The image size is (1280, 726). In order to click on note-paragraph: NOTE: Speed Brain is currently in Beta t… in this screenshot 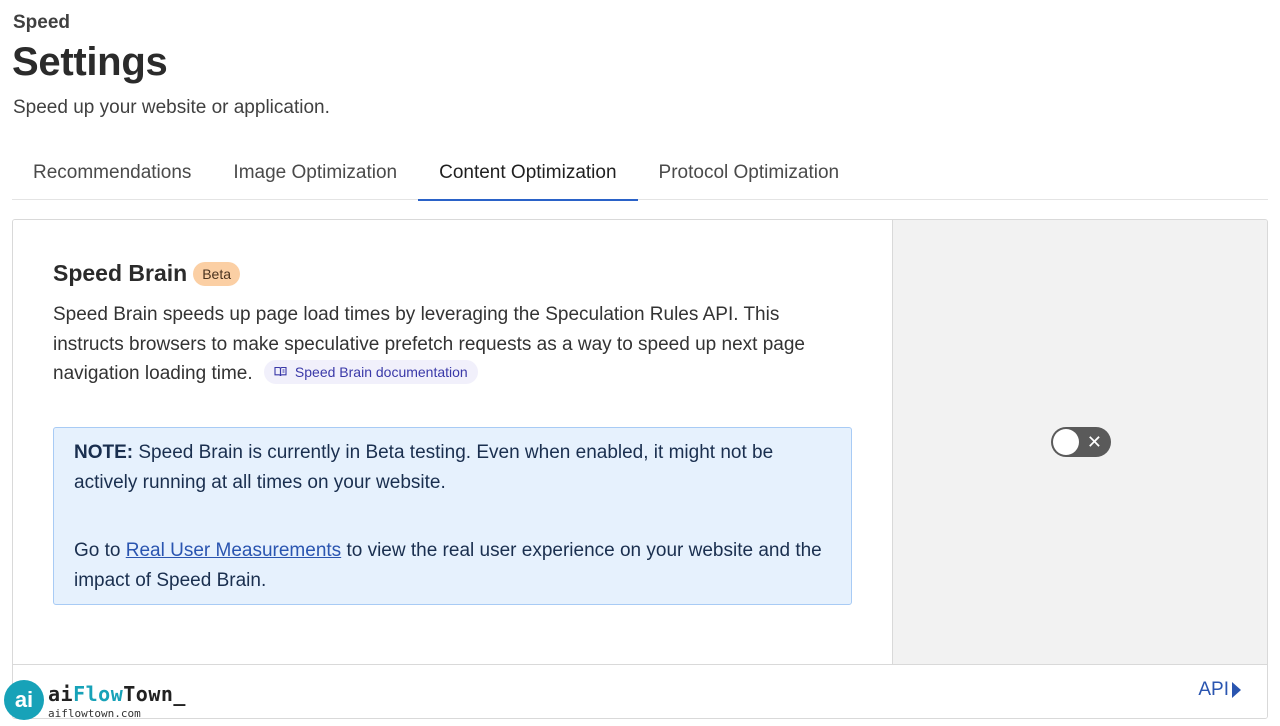, I will do `click(452, 467)`.